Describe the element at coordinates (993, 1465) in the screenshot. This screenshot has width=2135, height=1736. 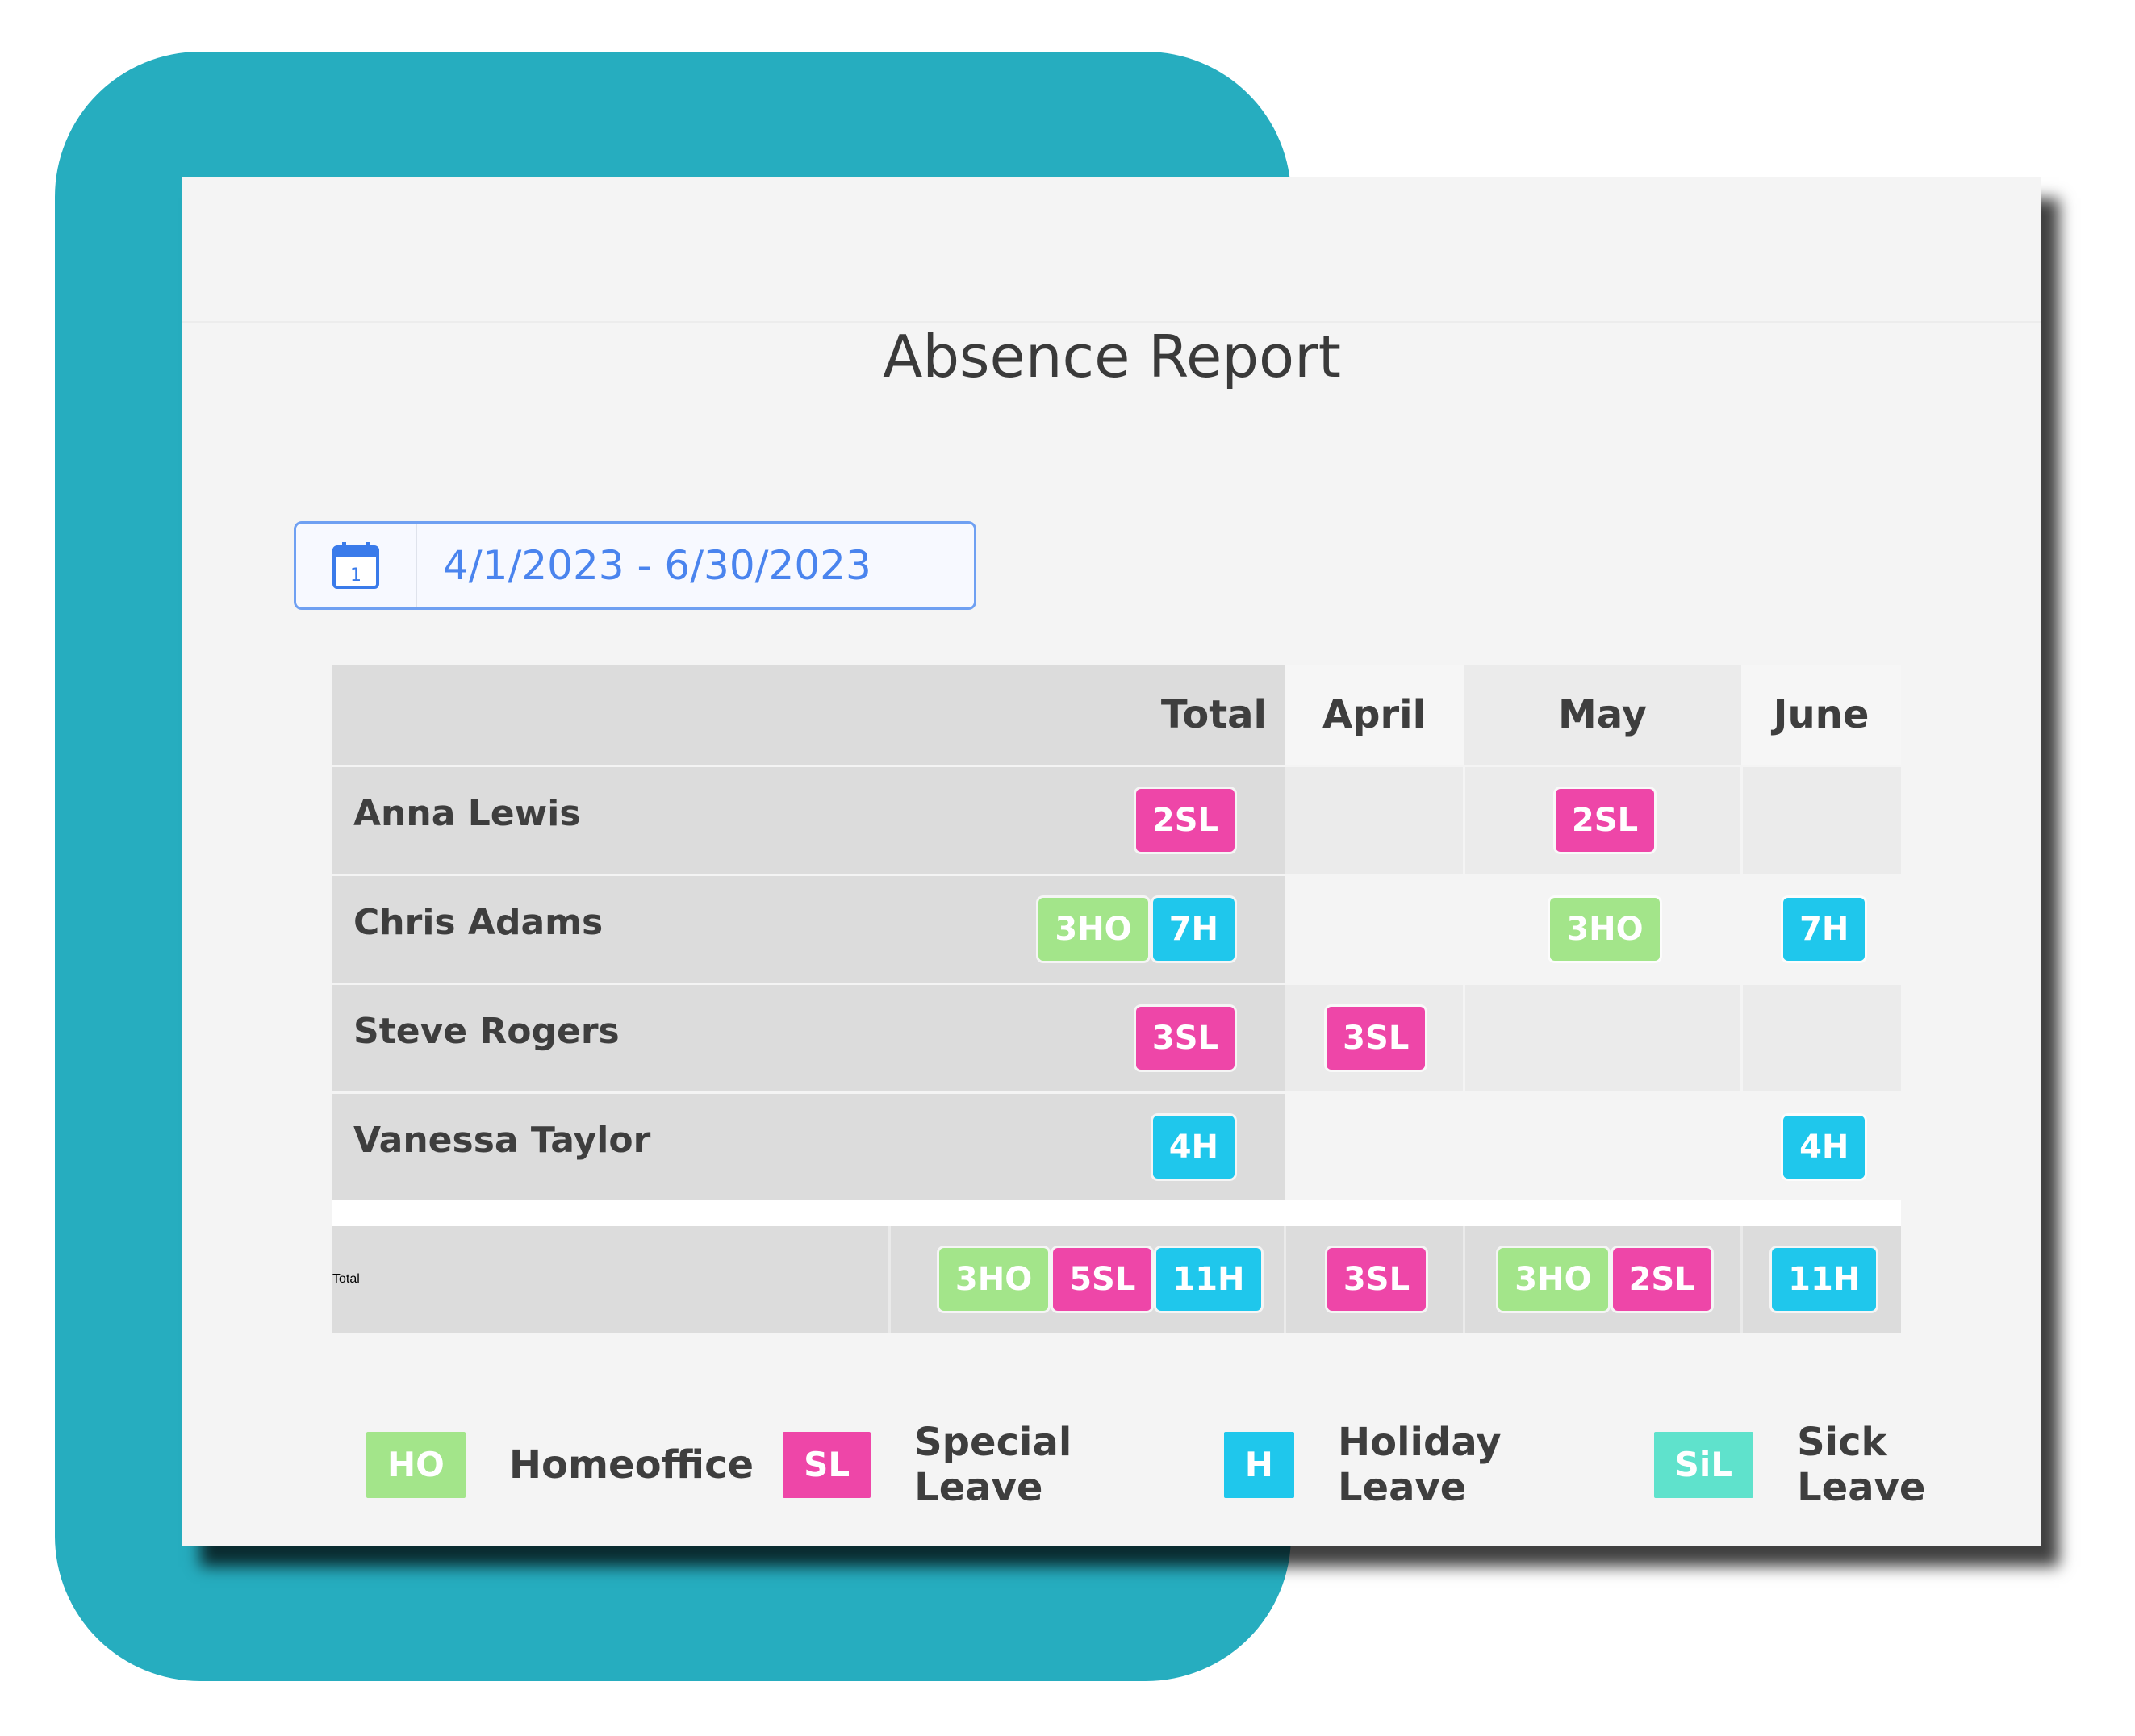
I see `legend-label: Special Leave` at that location.